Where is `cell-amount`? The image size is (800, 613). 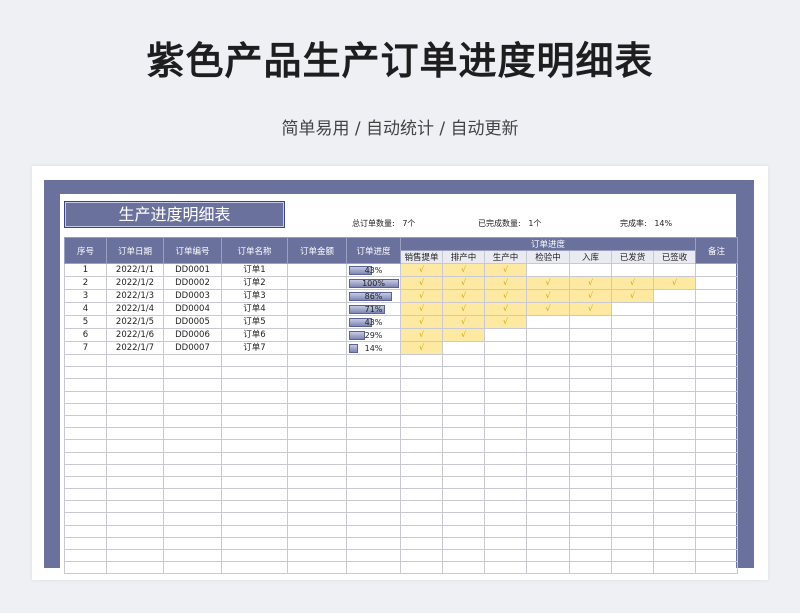 cell-amount is located at coordinates (317, 296).